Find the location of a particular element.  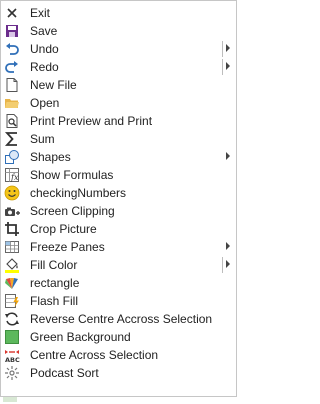

menu-item-label: Open is located at coordinates (45, 103).